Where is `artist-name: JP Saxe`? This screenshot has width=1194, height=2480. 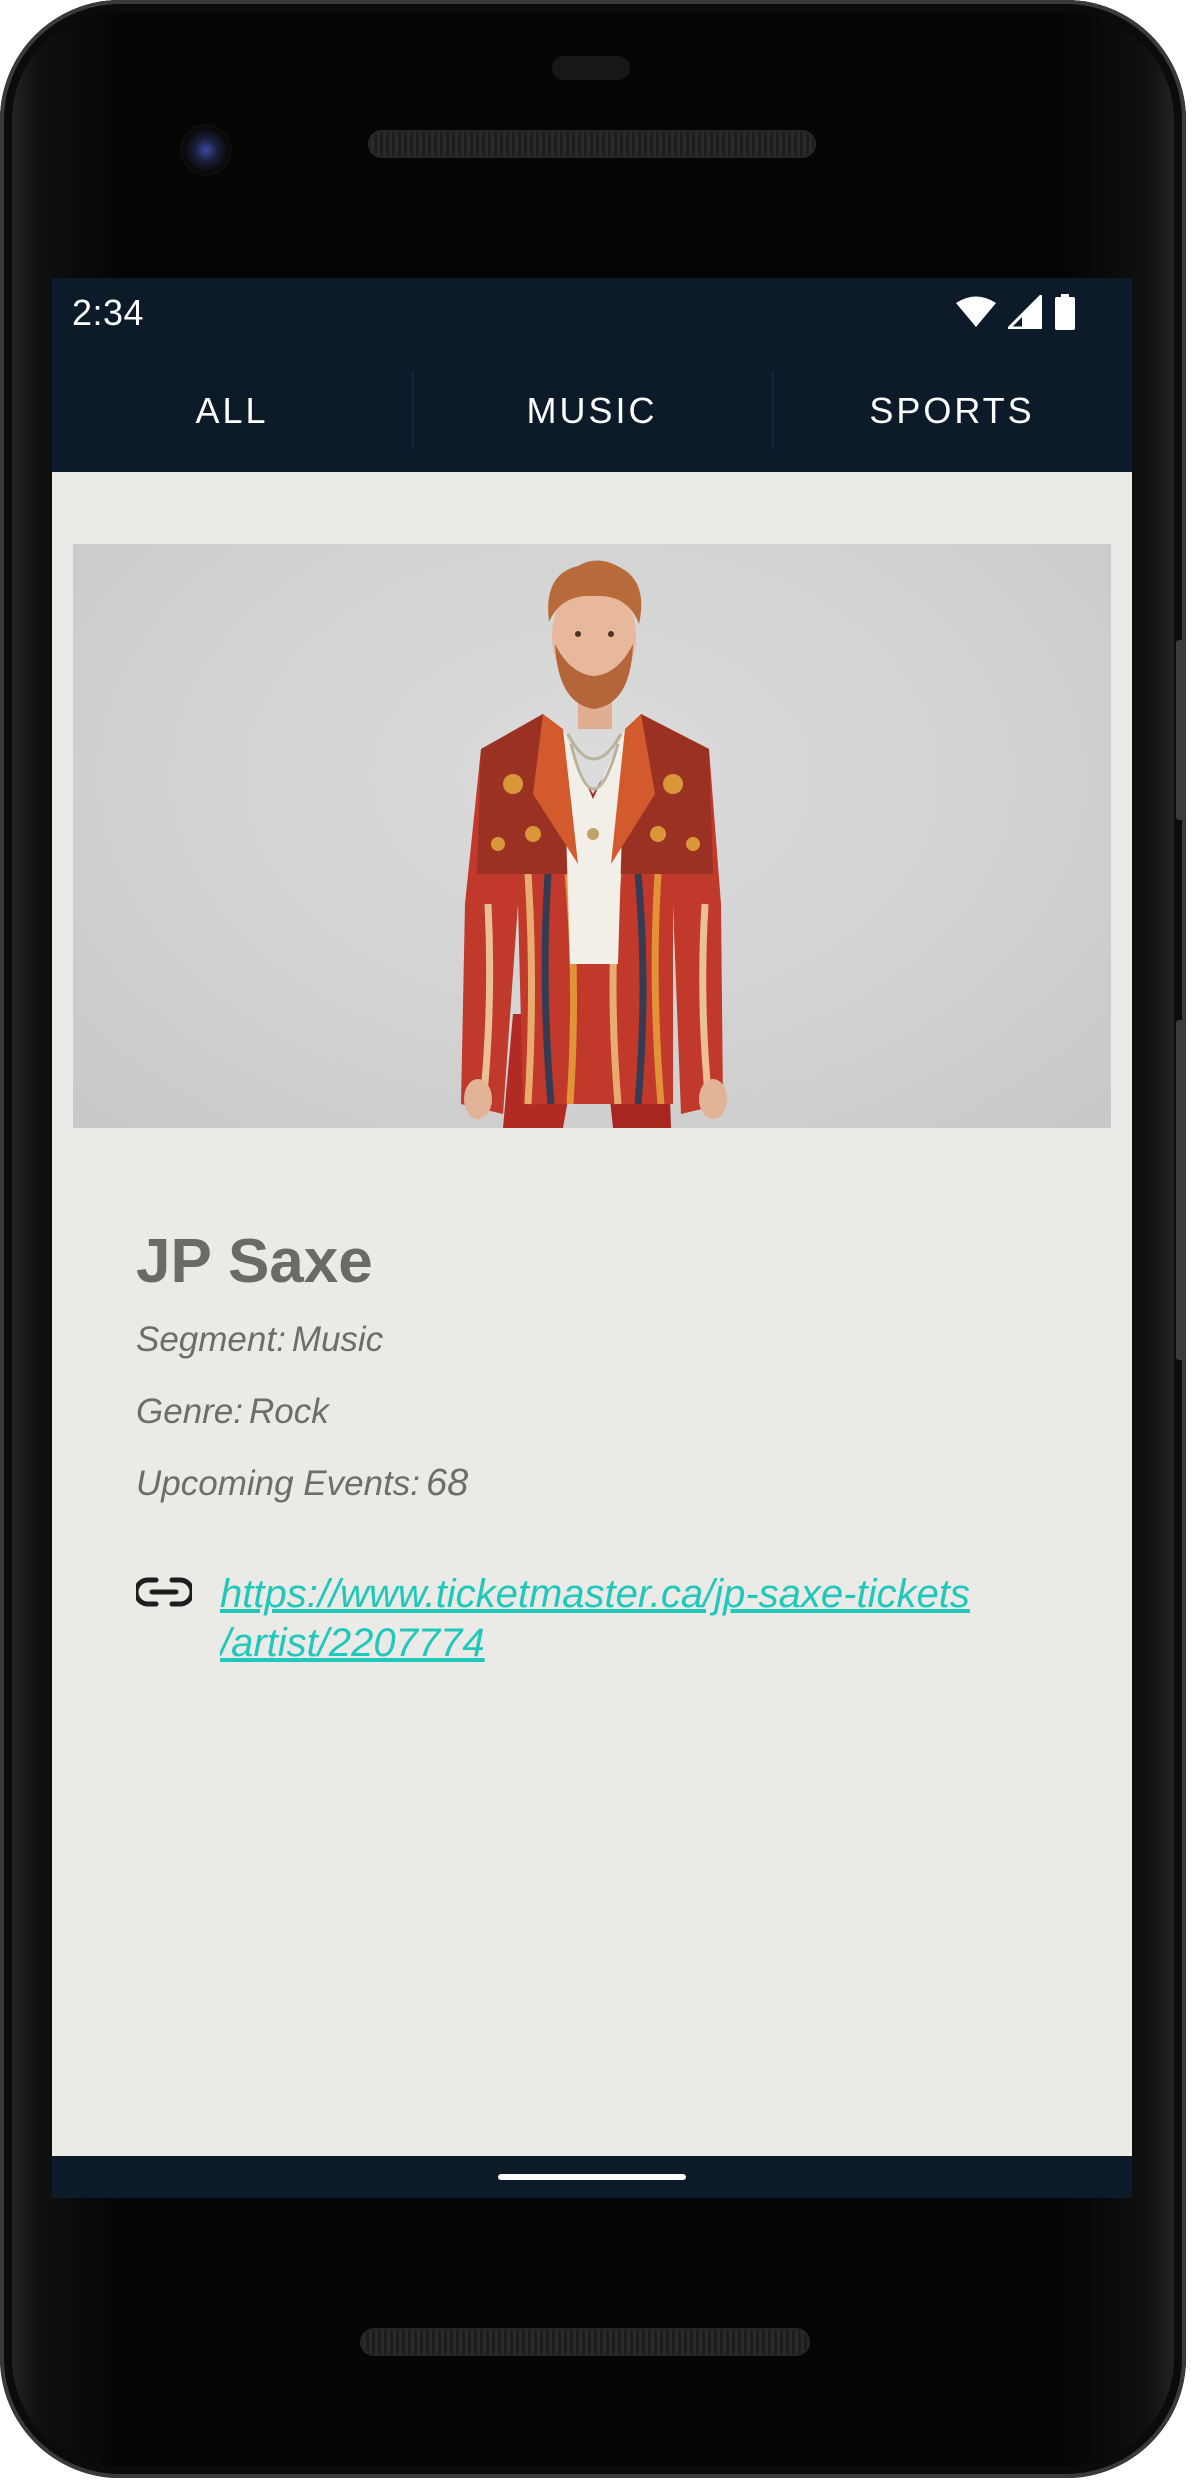
artist-name: JP Saxe is located at coordinates (254, 1261).